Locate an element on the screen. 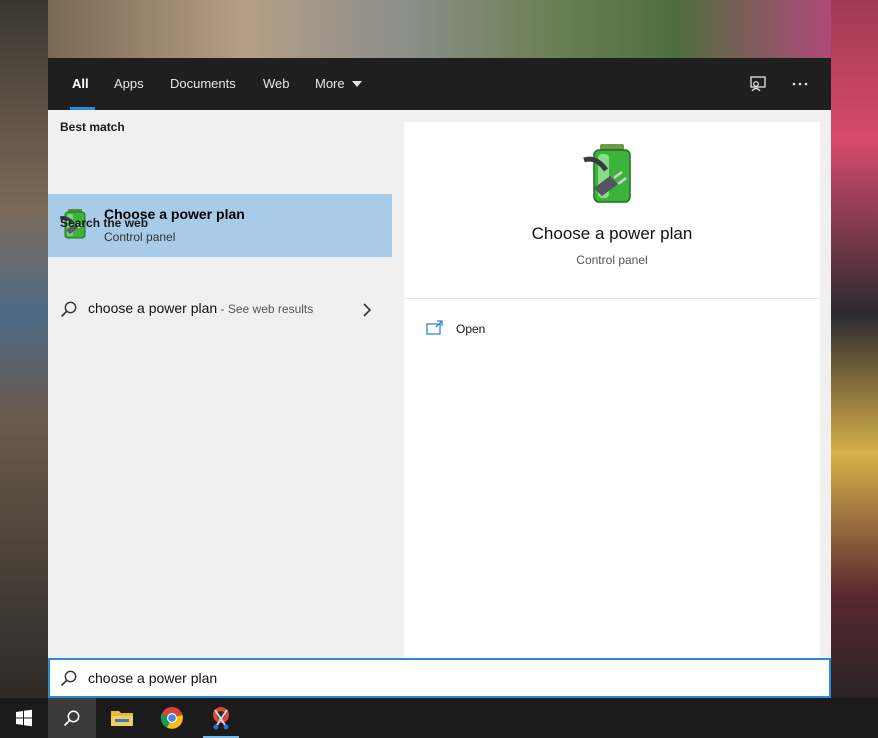 This screenshot has width=878, height=738. start-button is located at coordinates (24, 718).